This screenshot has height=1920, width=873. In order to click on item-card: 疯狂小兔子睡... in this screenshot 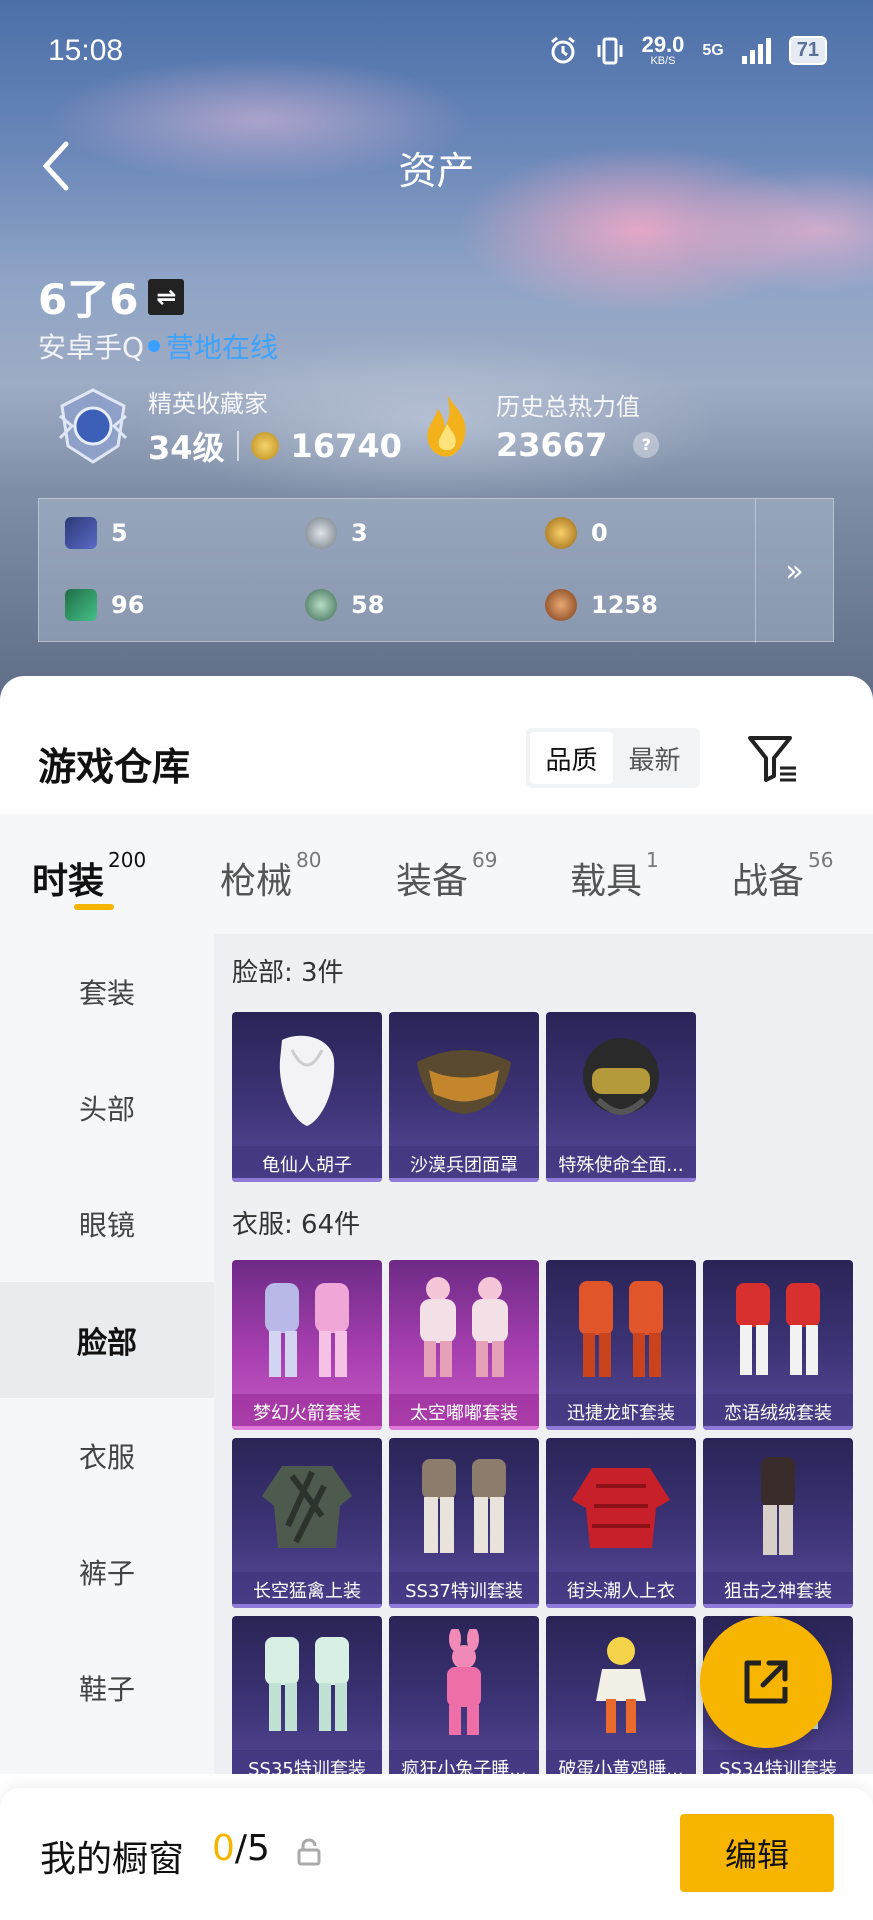, I will do `click(464, 1695)`.